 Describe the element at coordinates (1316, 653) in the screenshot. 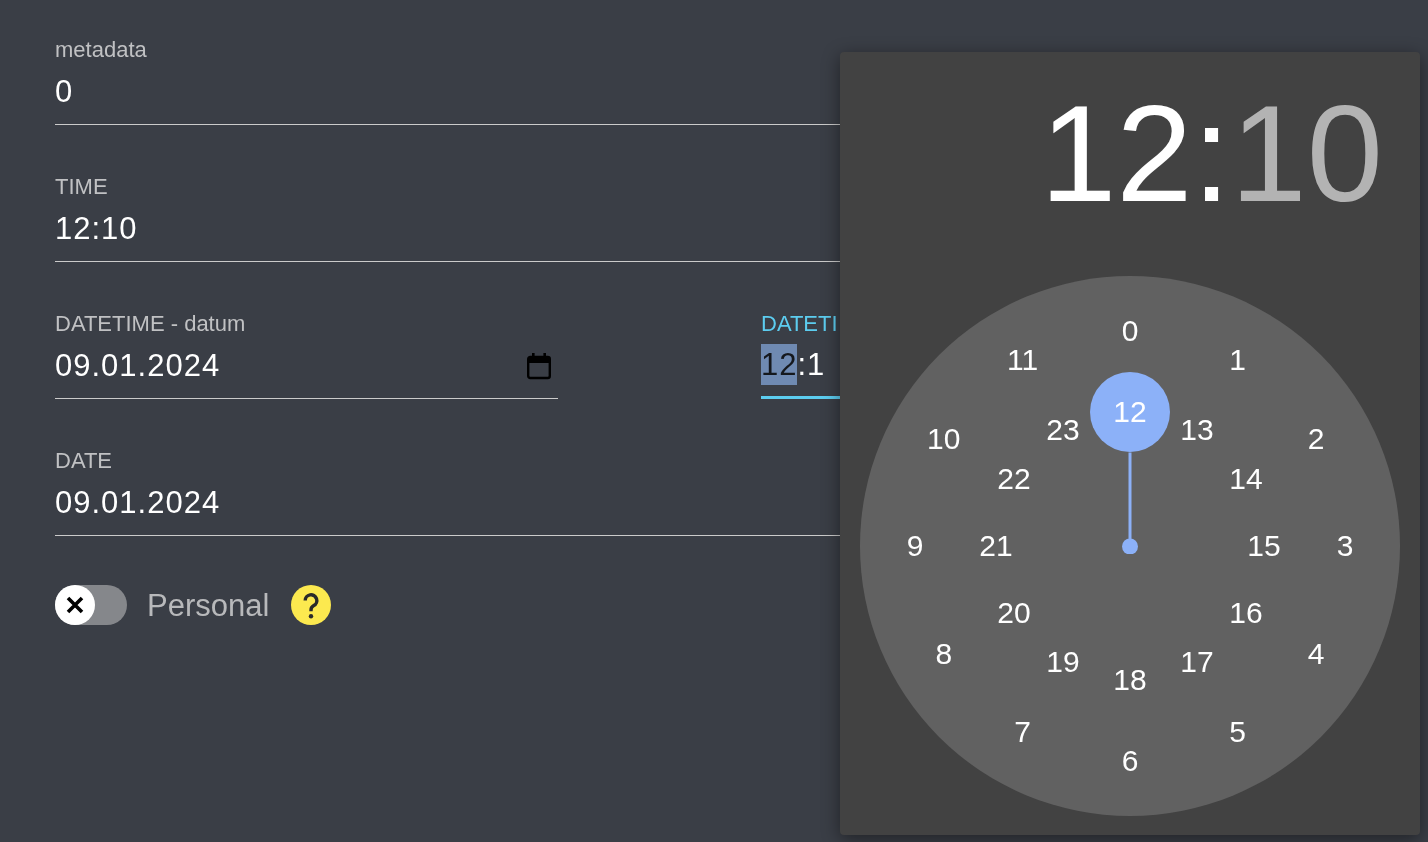

I see `hour-option: 4` at that location.